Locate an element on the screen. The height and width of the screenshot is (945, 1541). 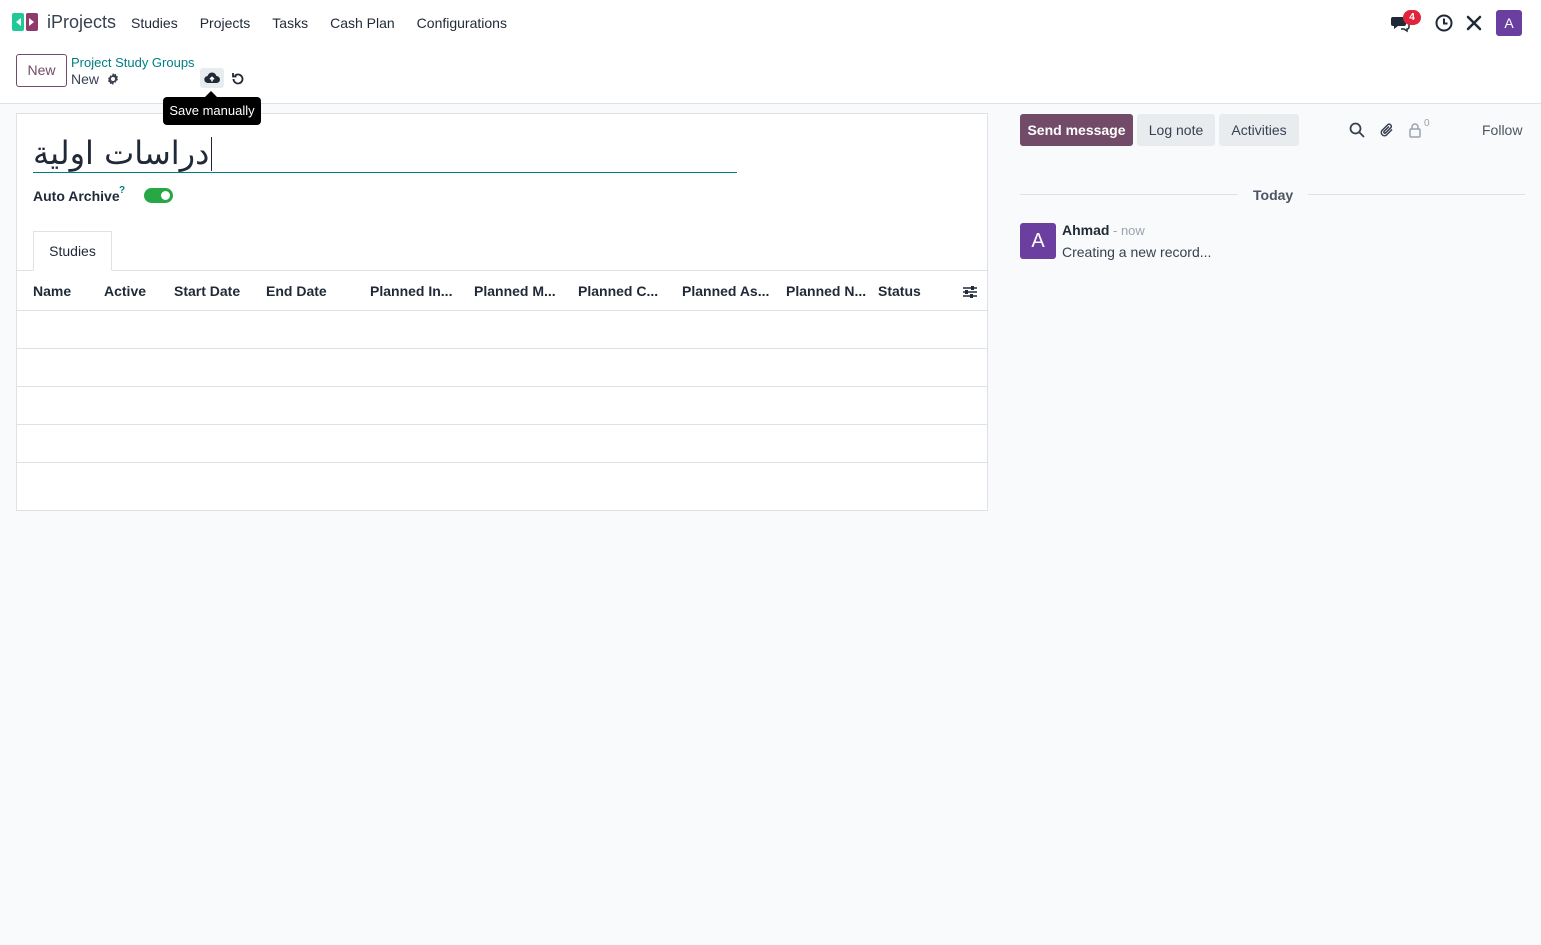
menu-item-studies: Studies is located at coordinates (154, 23).